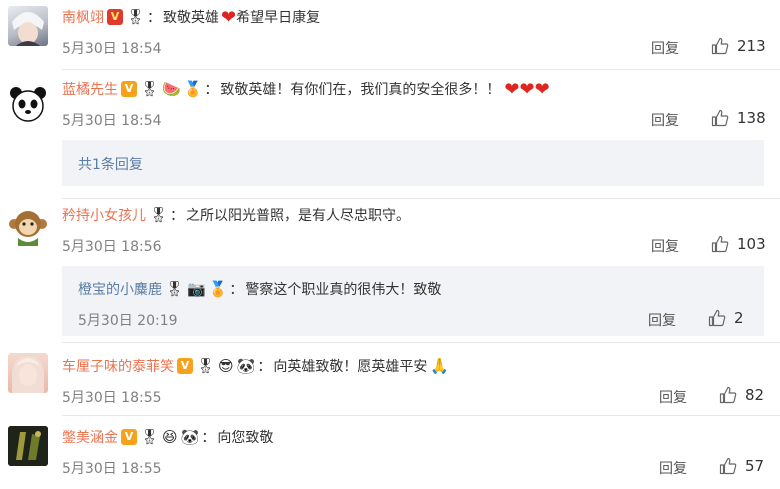 This screenshot has width=780, height=489. Describe the element at coordinates (104, 215) in the screenshot. I see `username-link: 矜持小女孩儿` at that location.